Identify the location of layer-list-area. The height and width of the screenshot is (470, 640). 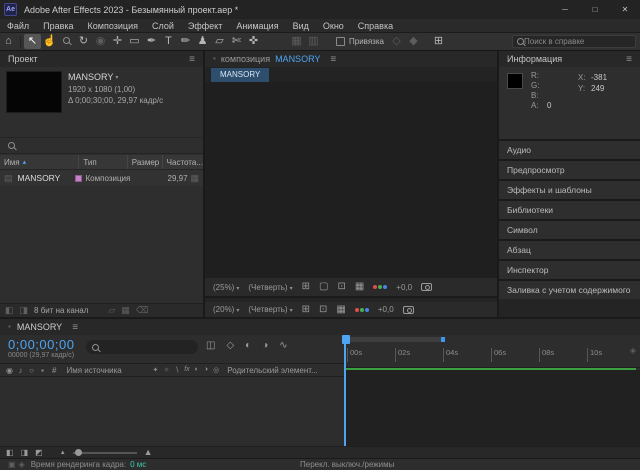
(172, 411).